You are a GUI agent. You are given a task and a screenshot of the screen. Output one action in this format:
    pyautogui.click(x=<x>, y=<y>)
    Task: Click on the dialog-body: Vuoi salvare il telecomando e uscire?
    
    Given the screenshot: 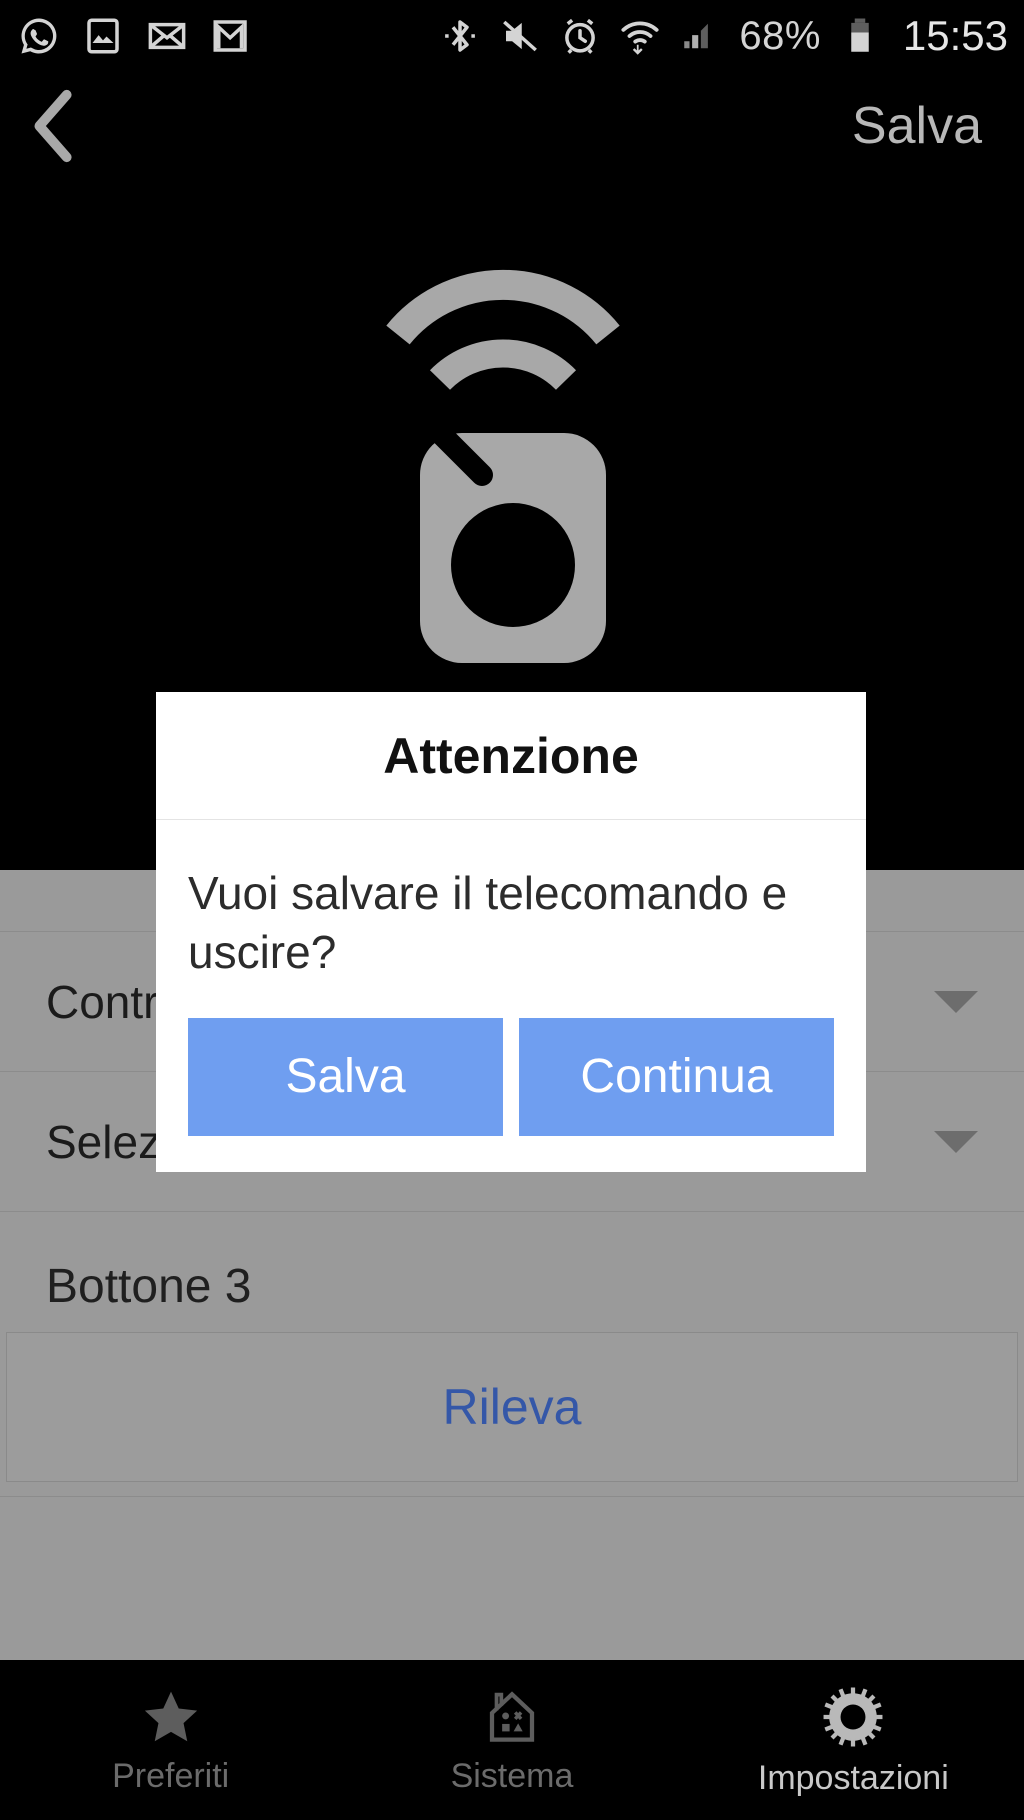 What is the action you would take?
    pyautogui.click(x=511, y=908)
    